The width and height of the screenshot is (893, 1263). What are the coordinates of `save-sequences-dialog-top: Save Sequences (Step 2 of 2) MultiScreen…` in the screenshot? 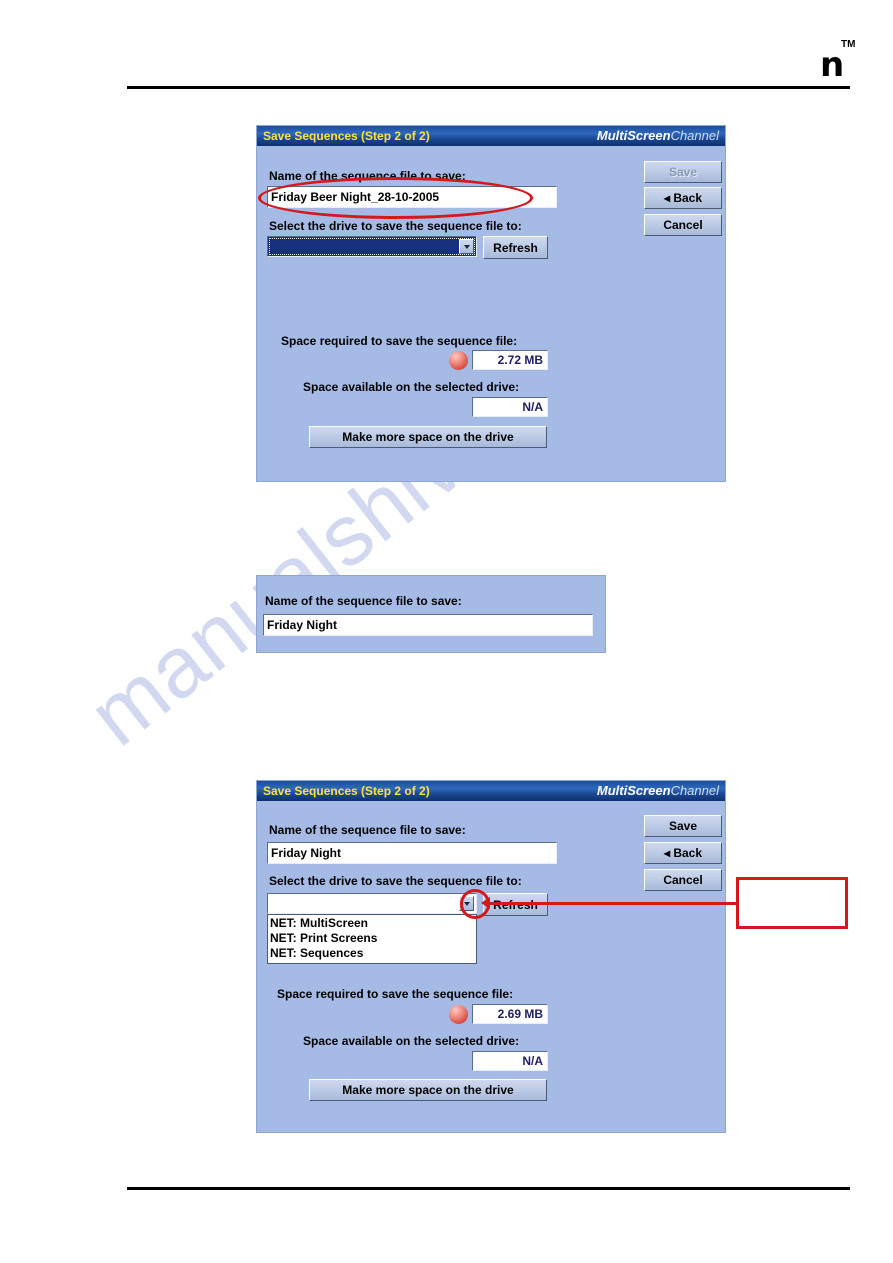 It's located at (491, 303).